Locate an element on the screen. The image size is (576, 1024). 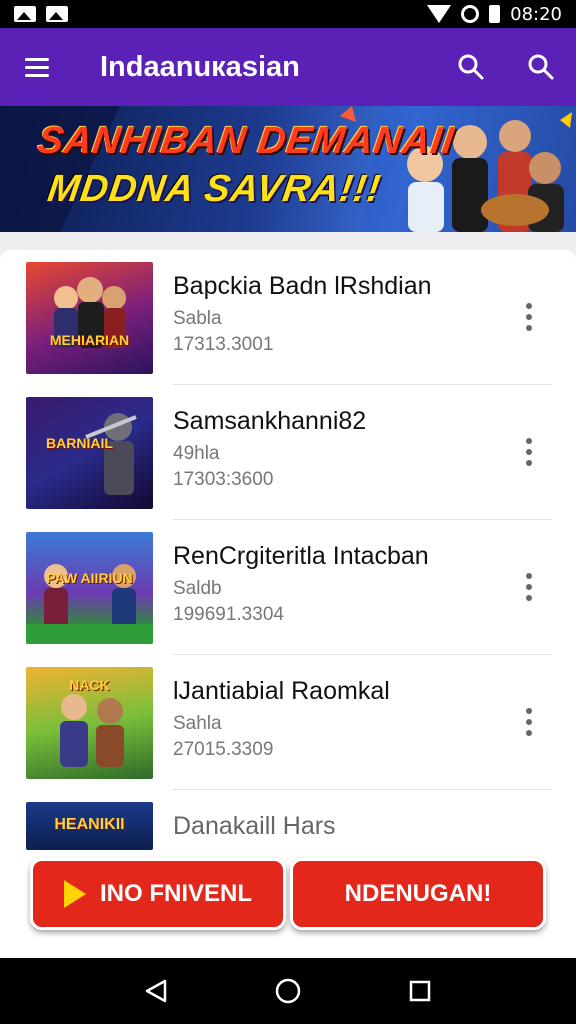
item-meta: 199691.3304 is located at coordinates (228, 614).